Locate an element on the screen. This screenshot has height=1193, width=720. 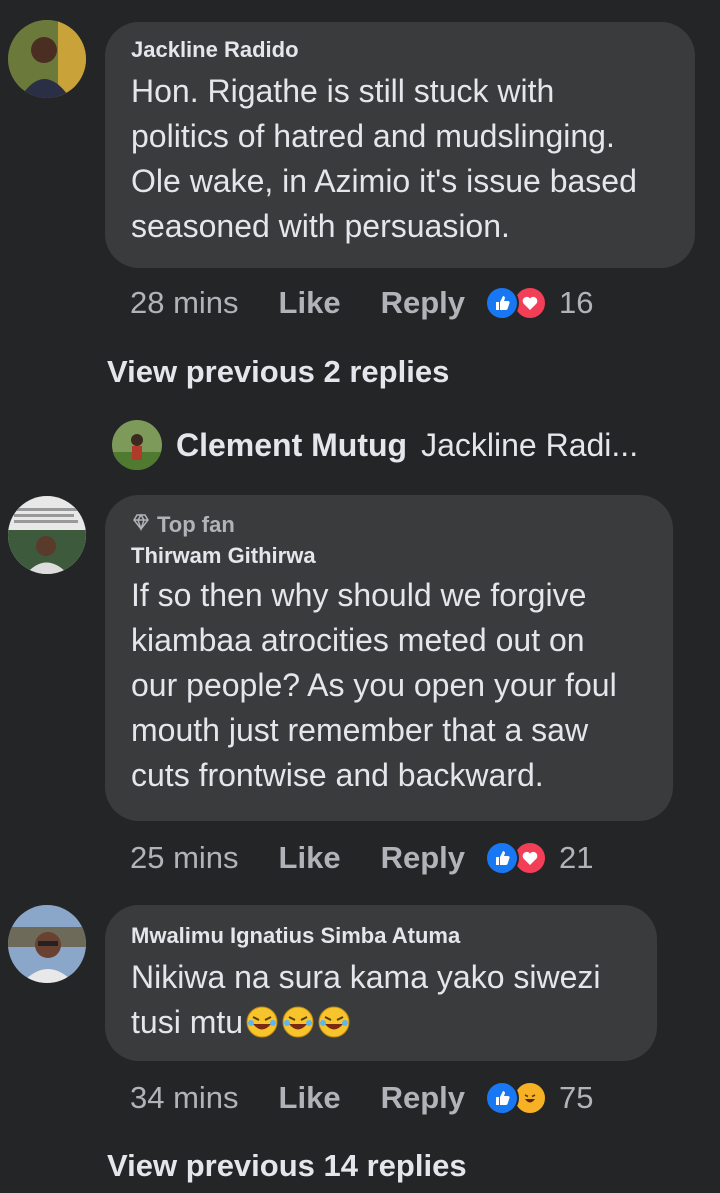
comment-timestamp: 28 mins is located at coordinates (184, 303).